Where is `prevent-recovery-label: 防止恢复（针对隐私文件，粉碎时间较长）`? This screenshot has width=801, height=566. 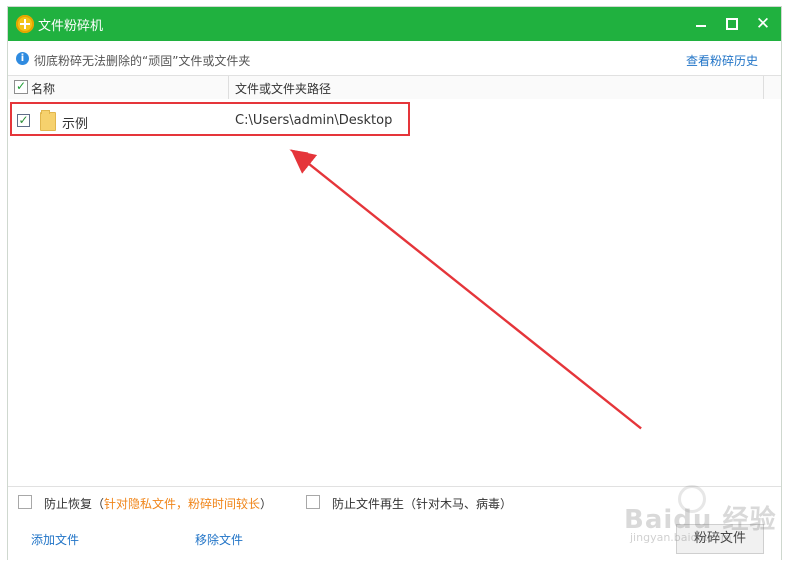
prevent-recovery-label: 防止恢复（针对隐私文件，粉碎时间较长） is located at coordinates (158, 503).